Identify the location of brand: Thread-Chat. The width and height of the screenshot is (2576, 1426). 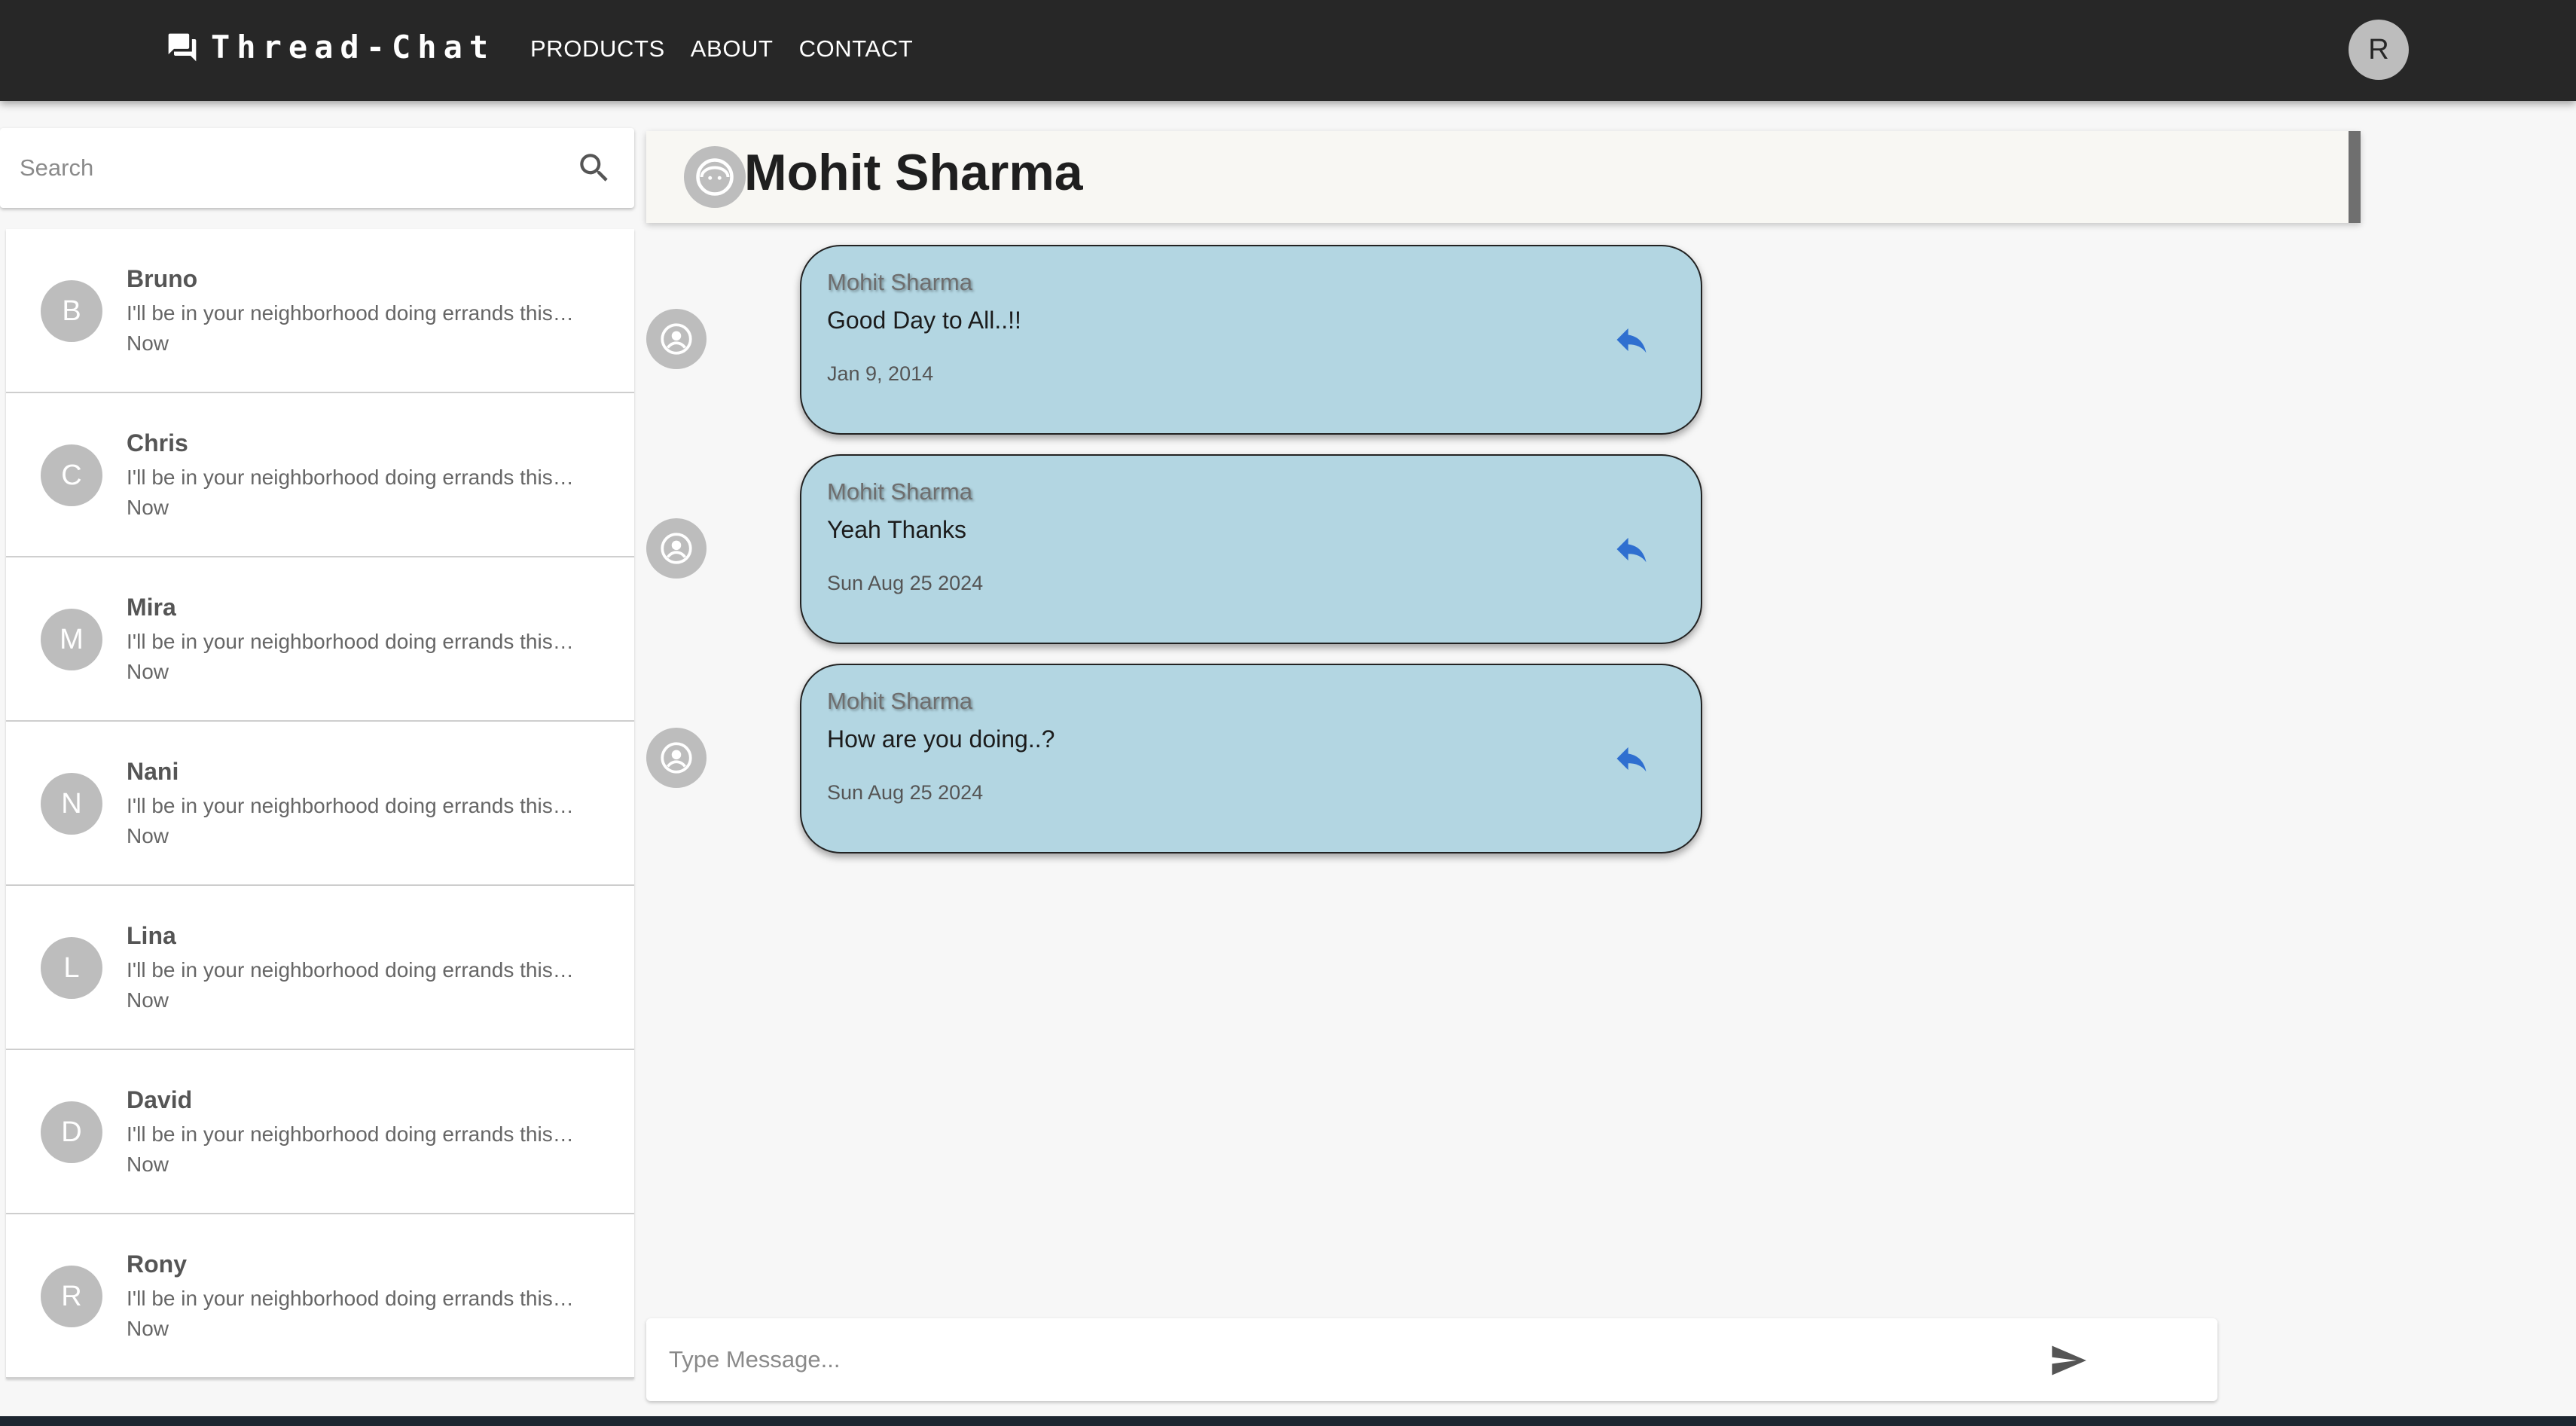
(331, 47).